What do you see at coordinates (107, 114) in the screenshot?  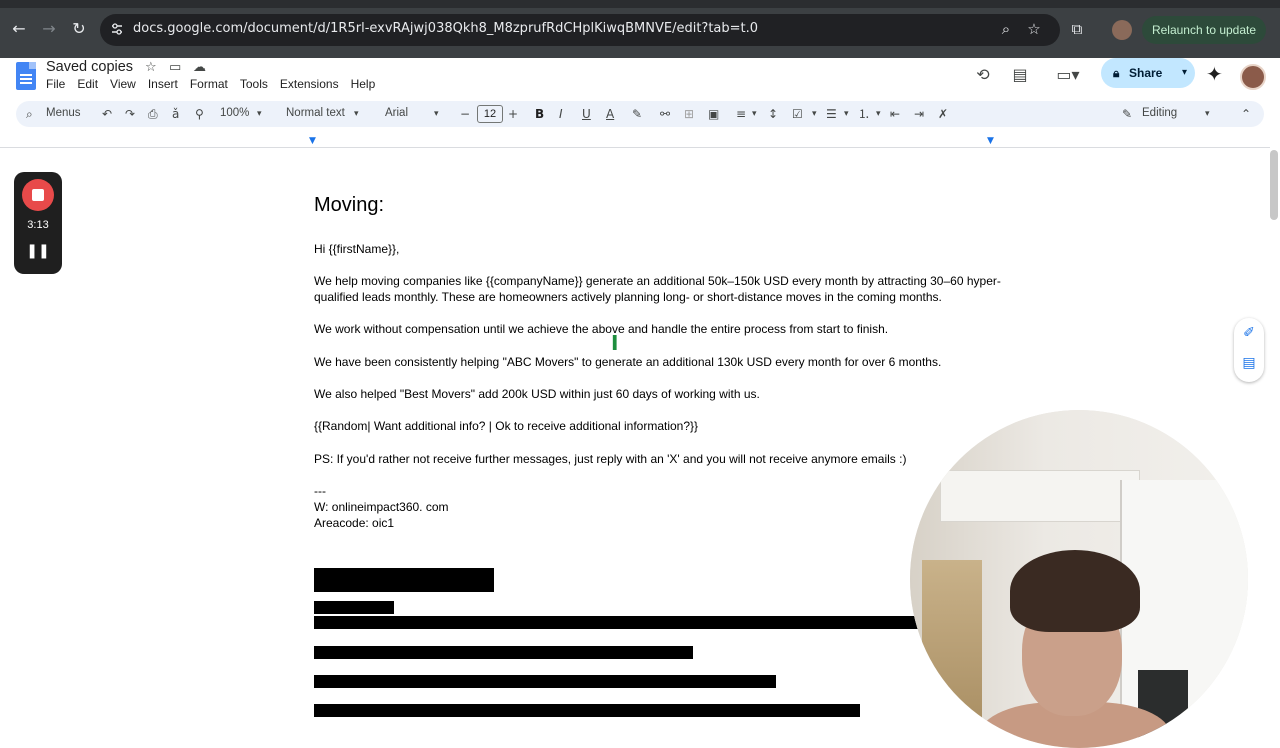 I see `undo-icon: ↶` at bounding box center [107, 114].